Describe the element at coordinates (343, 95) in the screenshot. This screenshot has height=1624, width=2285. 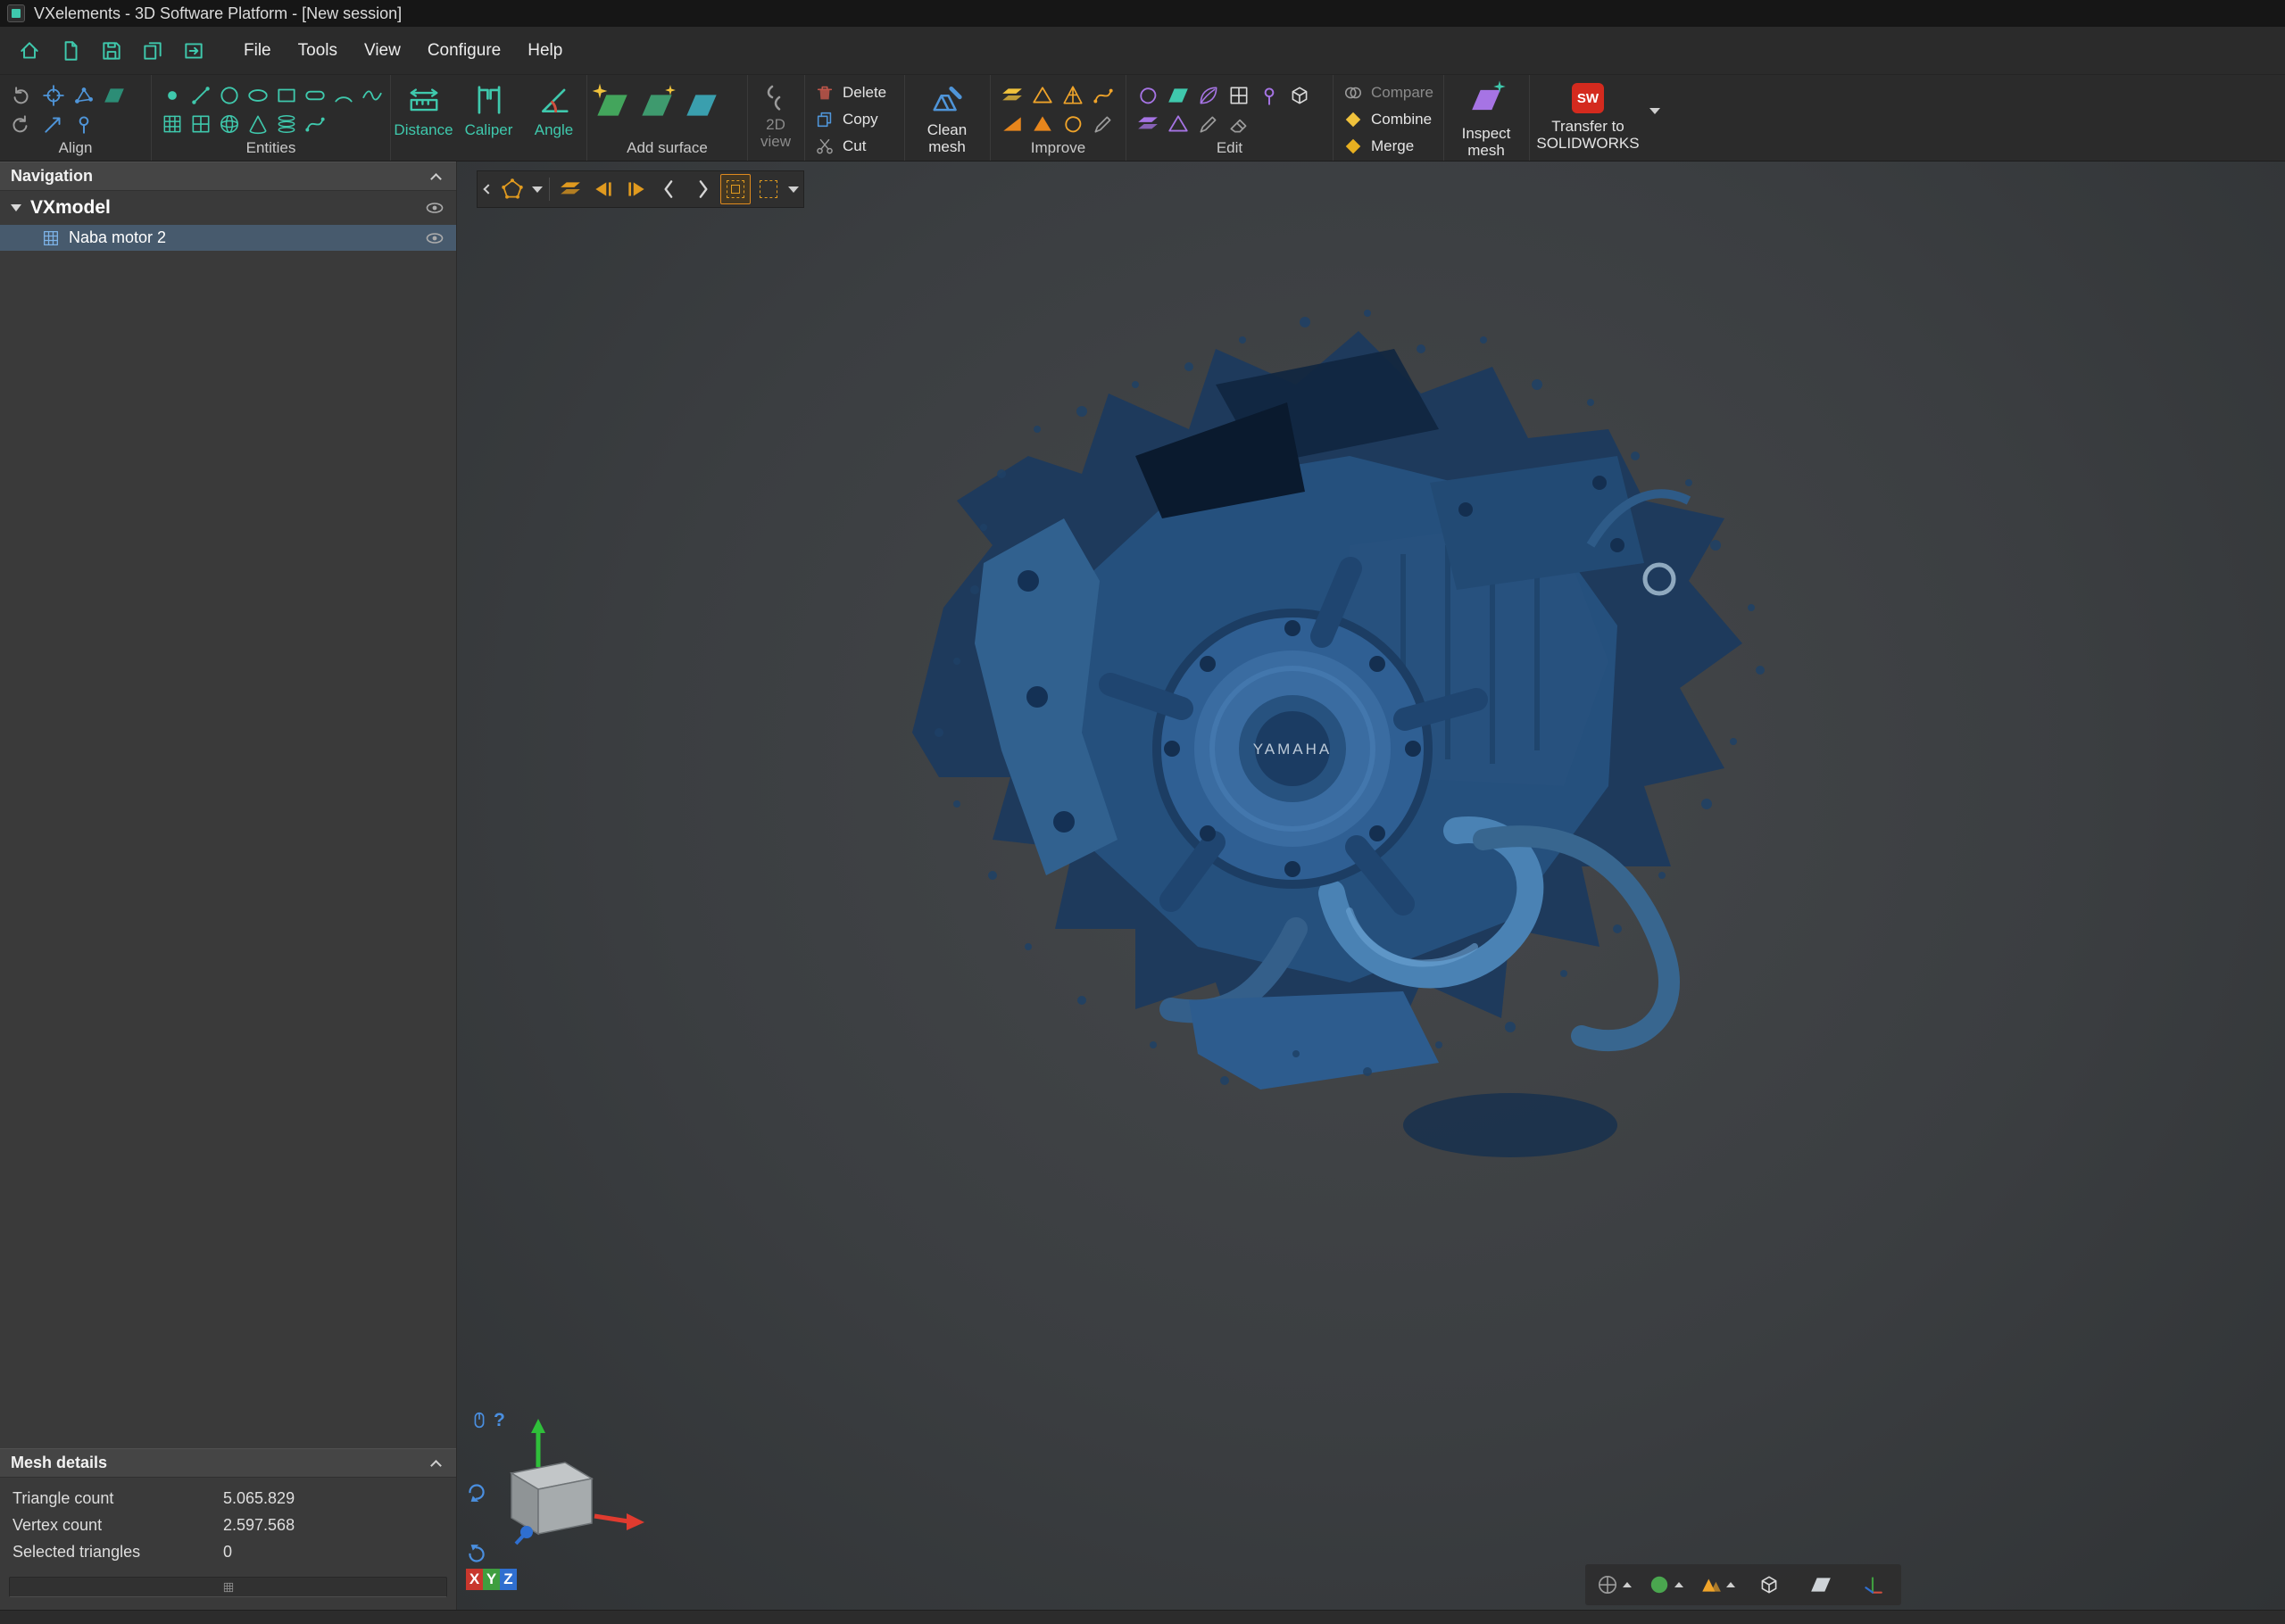
I see `entity-arc-icon` at that location.